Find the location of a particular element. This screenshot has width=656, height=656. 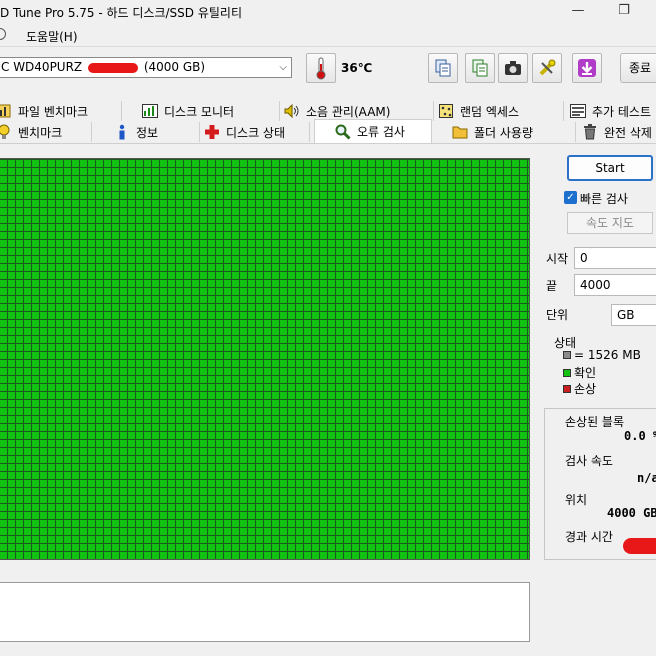

tab-folder-usage: 폴더 사용량 is located at coordinates (514, 132).